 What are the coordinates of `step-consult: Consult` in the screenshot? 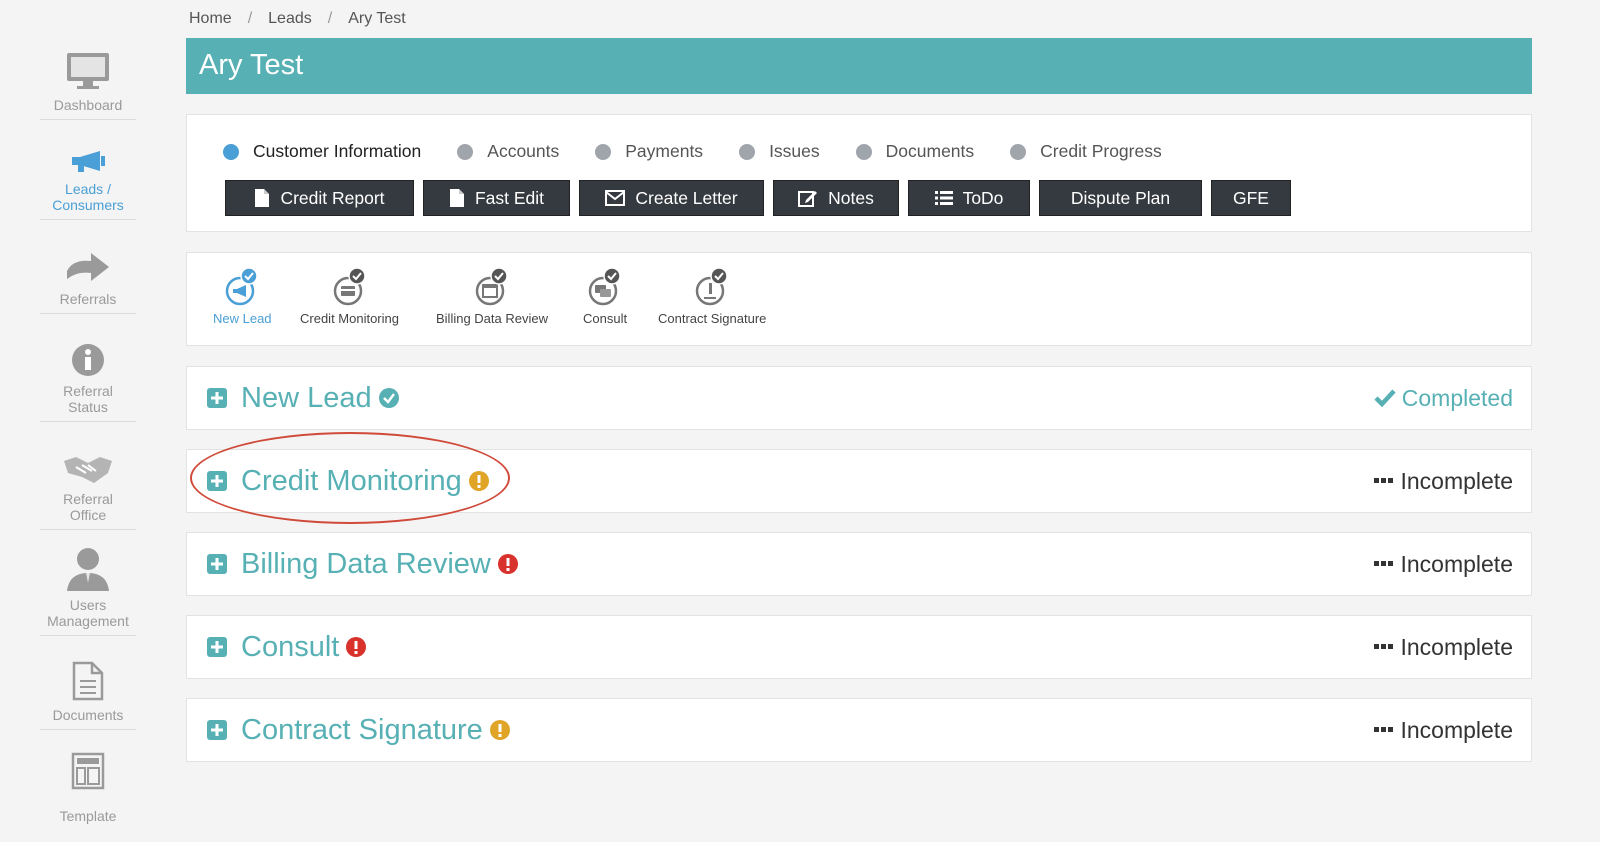 It's located at (605, 296).